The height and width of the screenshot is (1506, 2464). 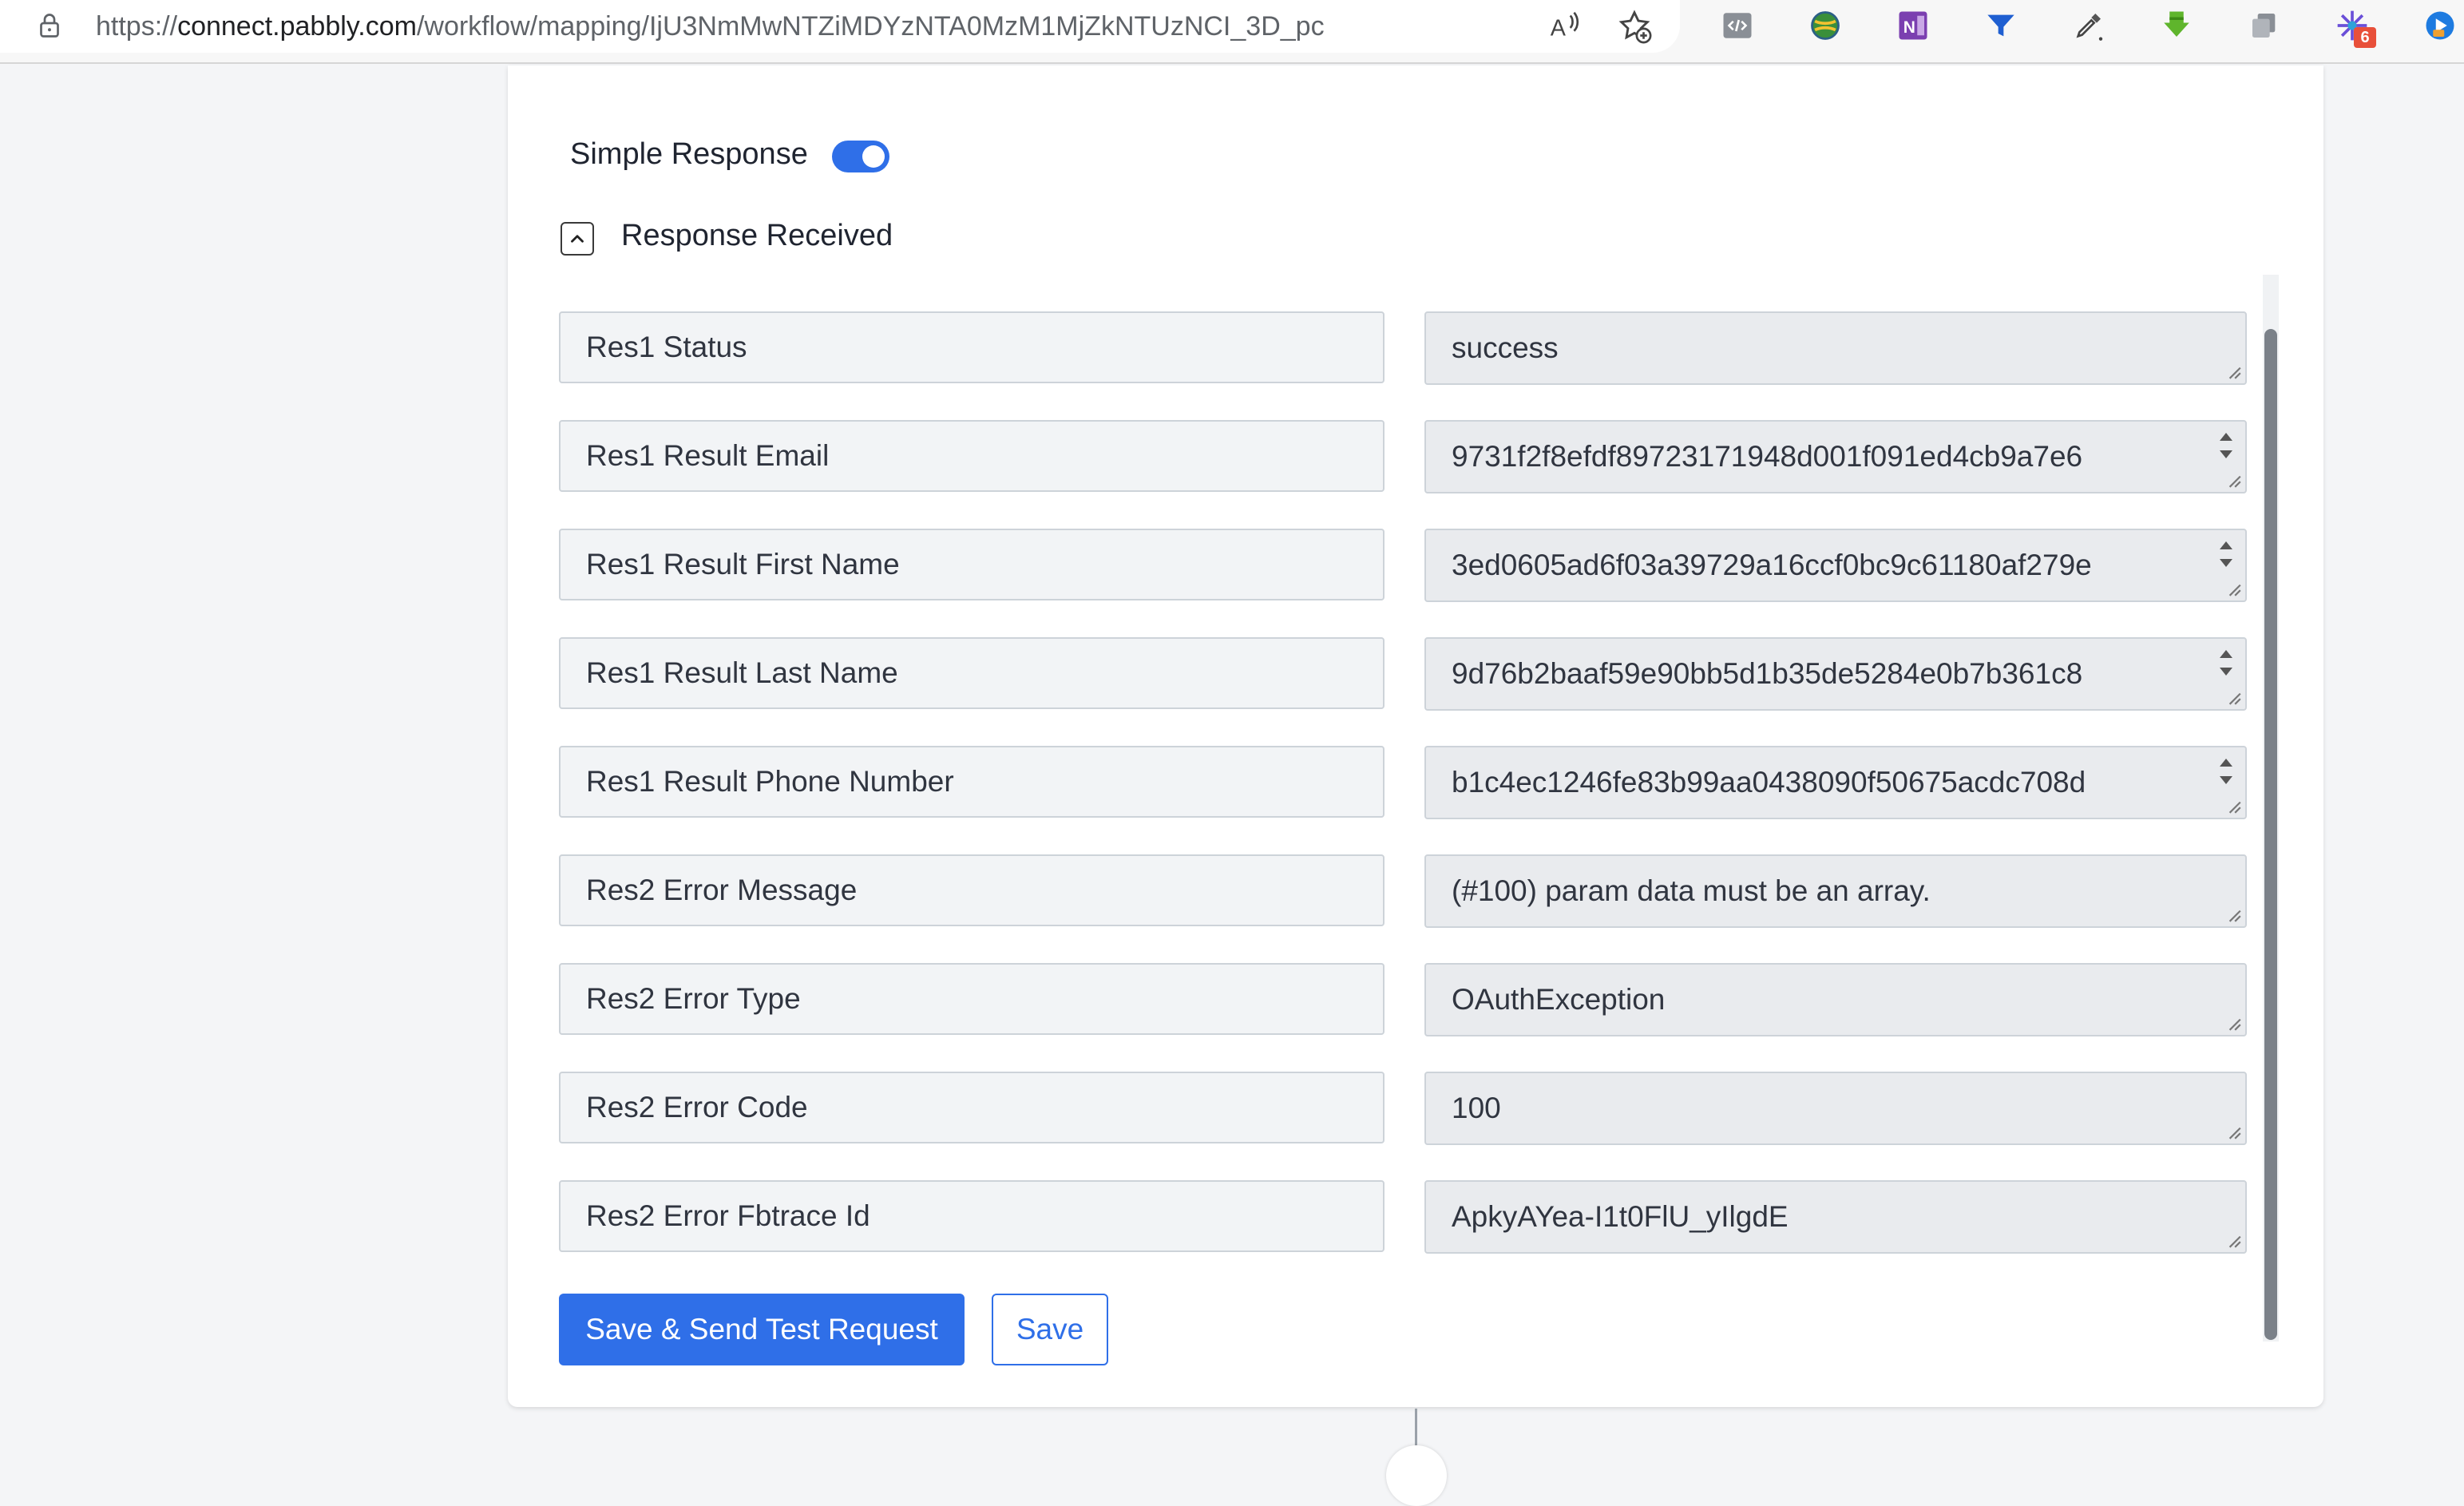 I want to click on field-value: 100, so click(x=1835, y=1108).